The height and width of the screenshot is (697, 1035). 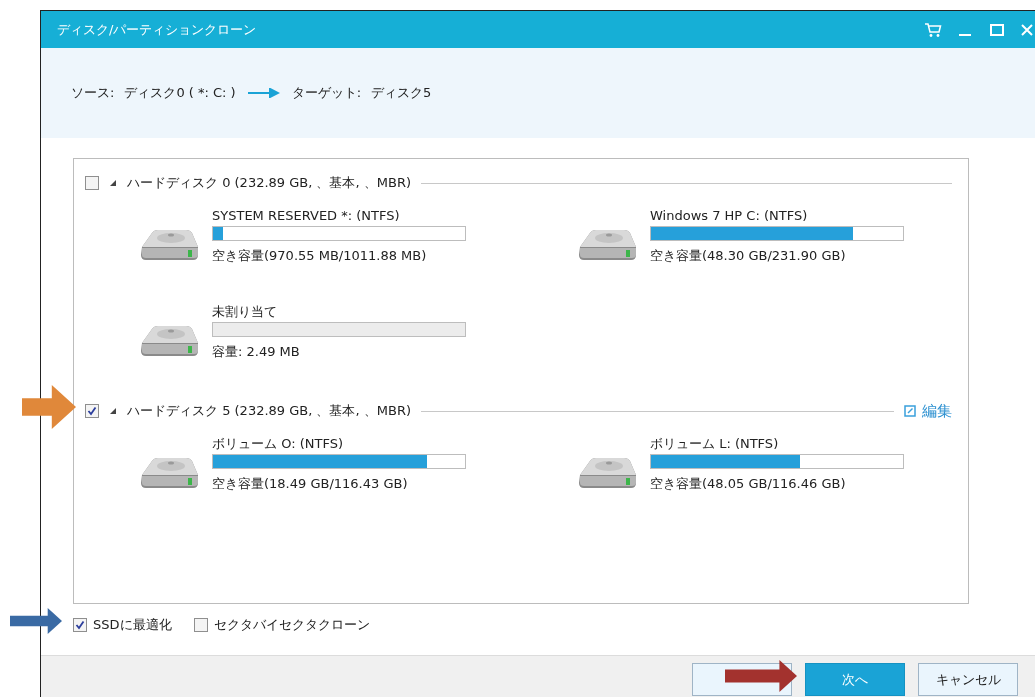 I want to click on option-label: セクタバイセクタクローン, so click(x=291, y=625).